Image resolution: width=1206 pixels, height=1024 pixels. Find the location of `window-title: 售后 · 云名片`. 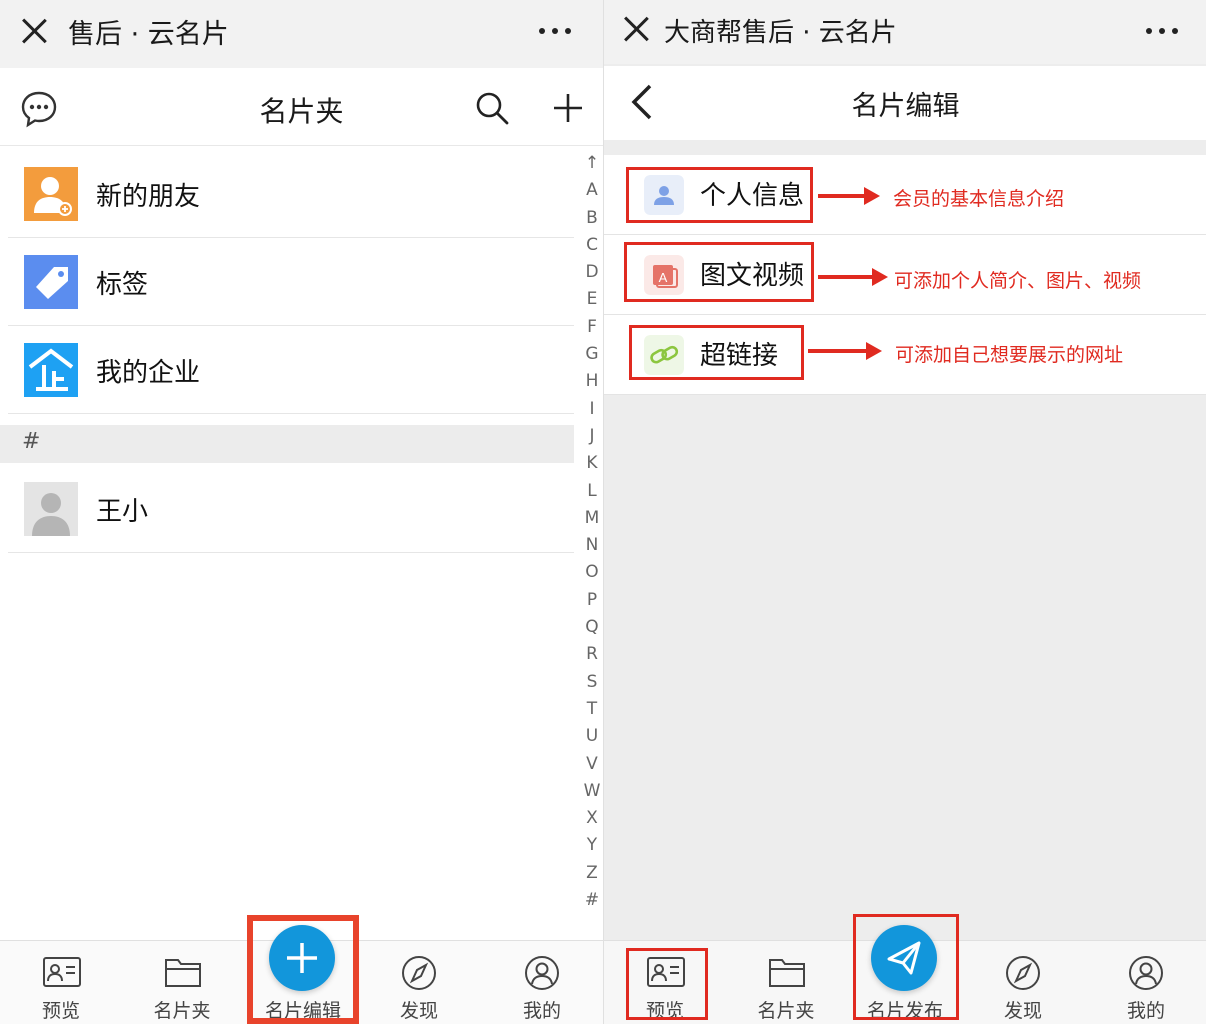

window-title: 售后 · 云名片 is located at coordinates (148, 34).